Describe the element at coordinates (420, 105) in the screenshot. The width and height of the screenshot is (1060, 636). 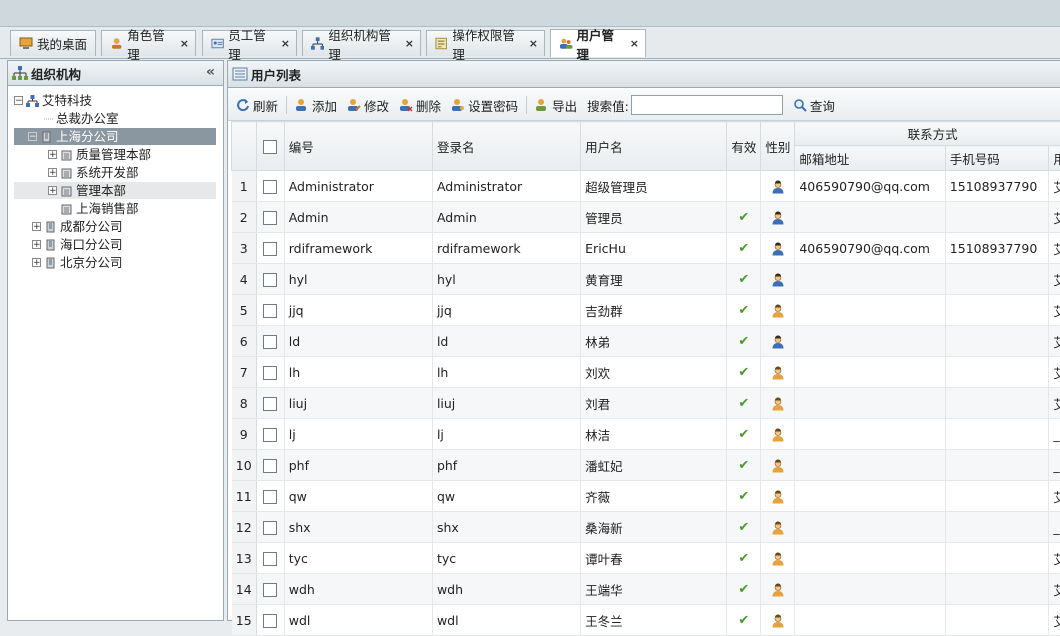
I see `delete-user-button: 删除` at that location.